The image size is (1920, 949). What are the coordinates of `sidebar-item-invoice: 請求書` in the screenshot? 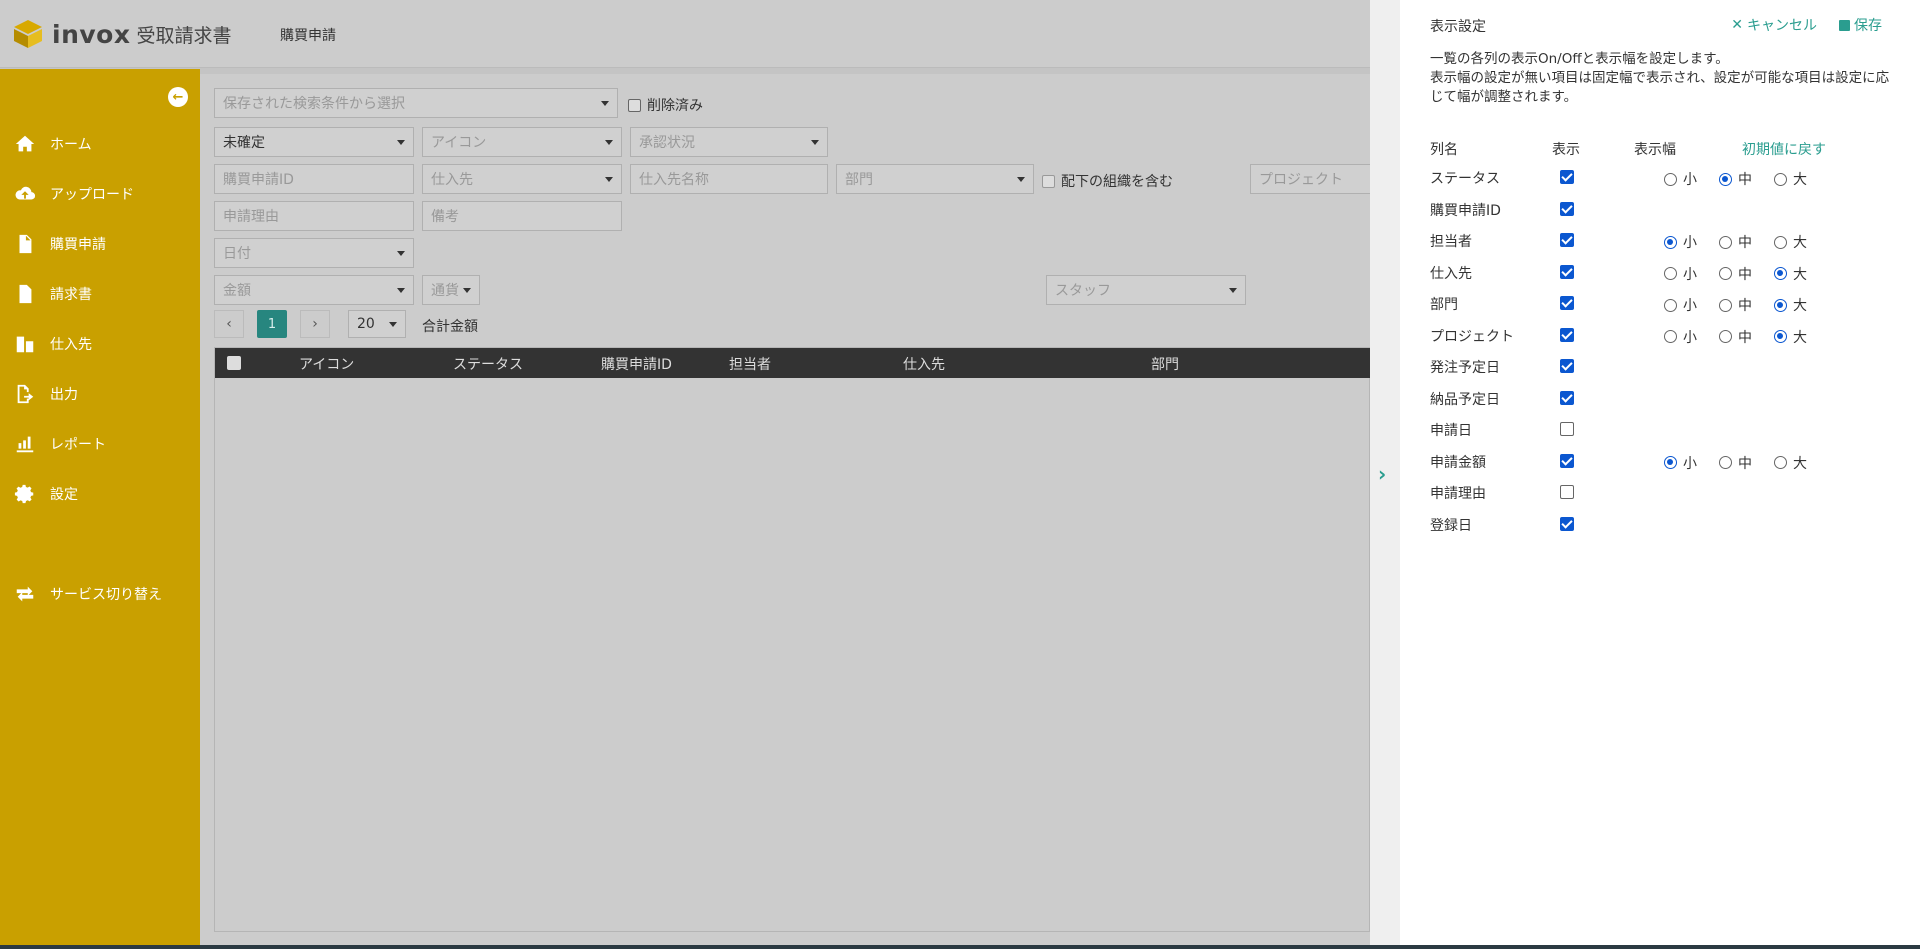 It's located at (100, 294).